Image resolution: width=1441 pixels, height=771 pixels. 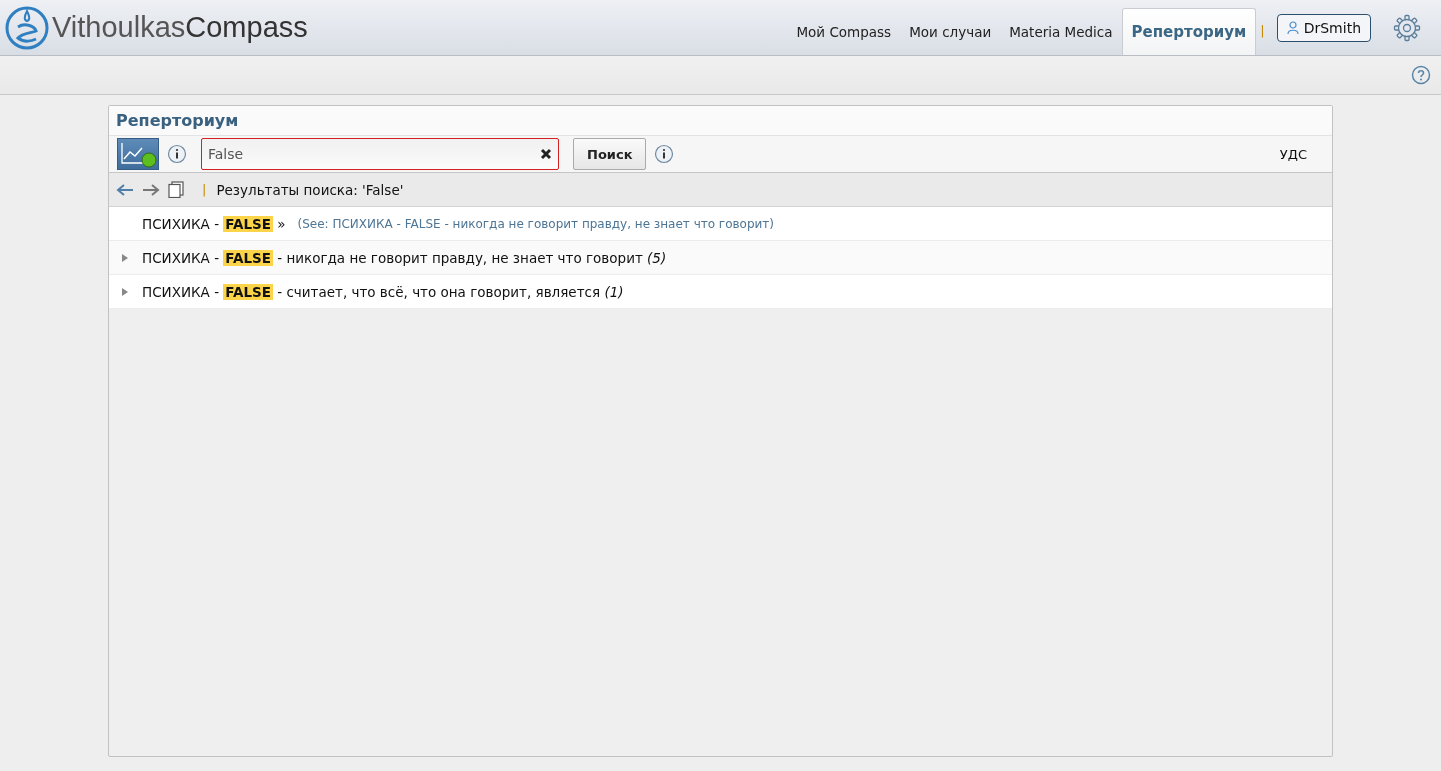 I want to click on results-heading: Результаты поиска: 'False', so click(x=310, y=189).